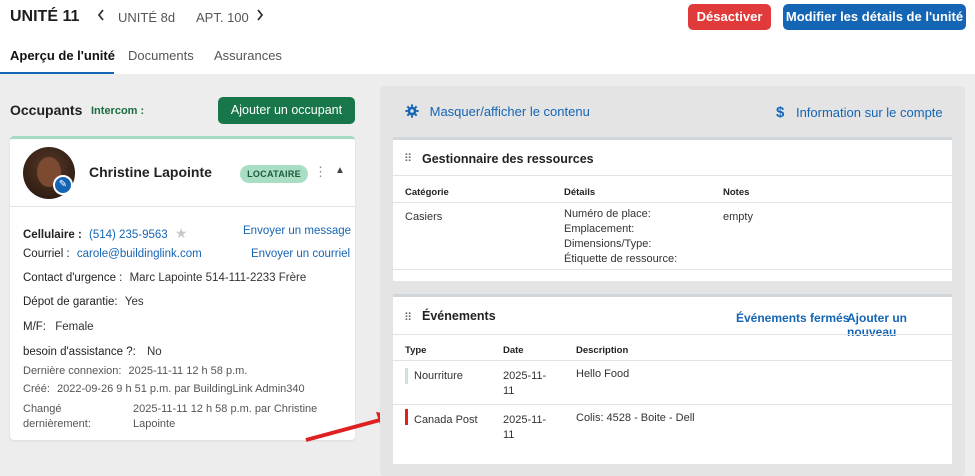 This screenshot has width=975, height=476. Describe the element at coordinates (736, 192) in the screenshot. I see `col-notes: Notes` at that location.